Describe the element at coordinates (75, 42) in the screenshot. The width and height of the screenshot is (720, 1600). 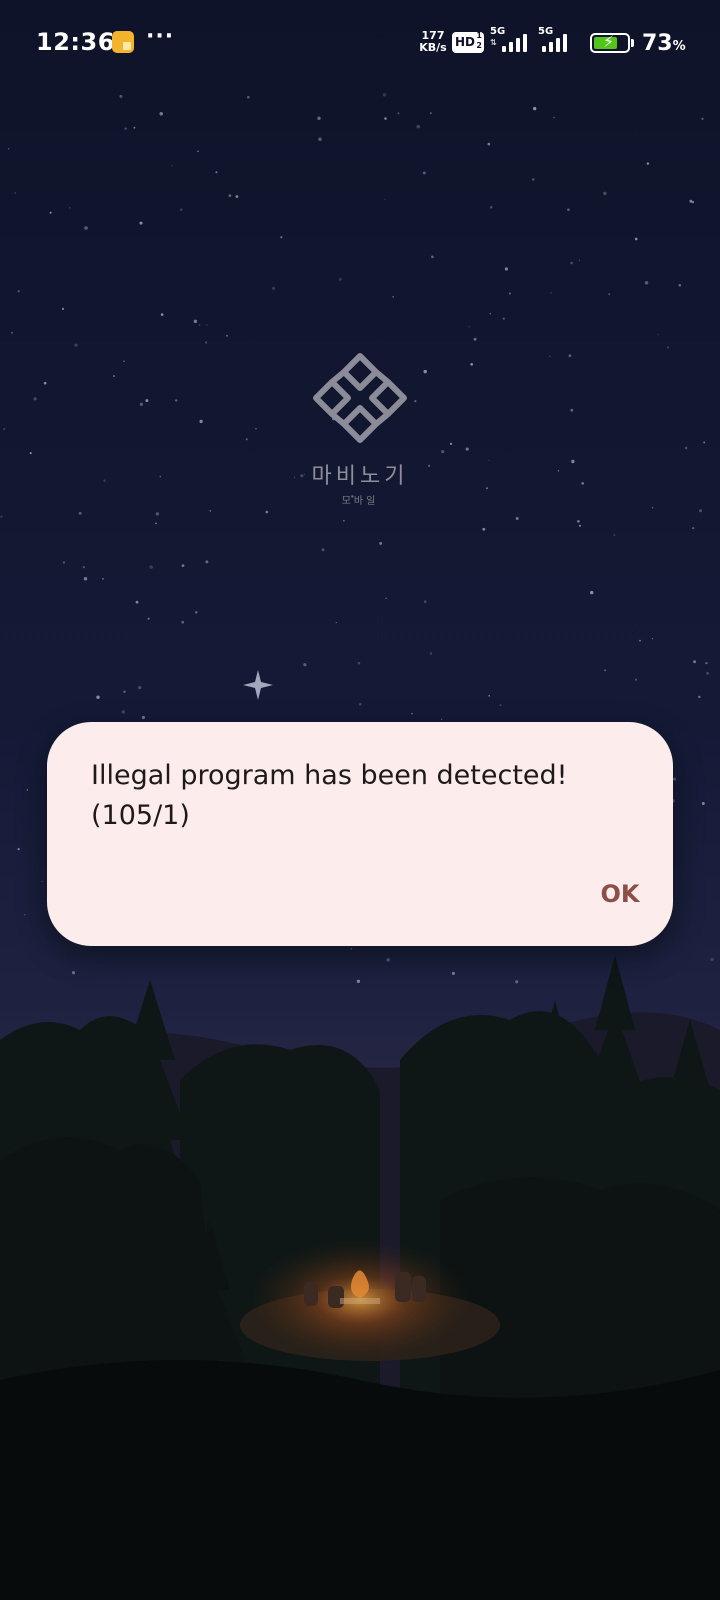
I see `status-time: 12:36` at that location.